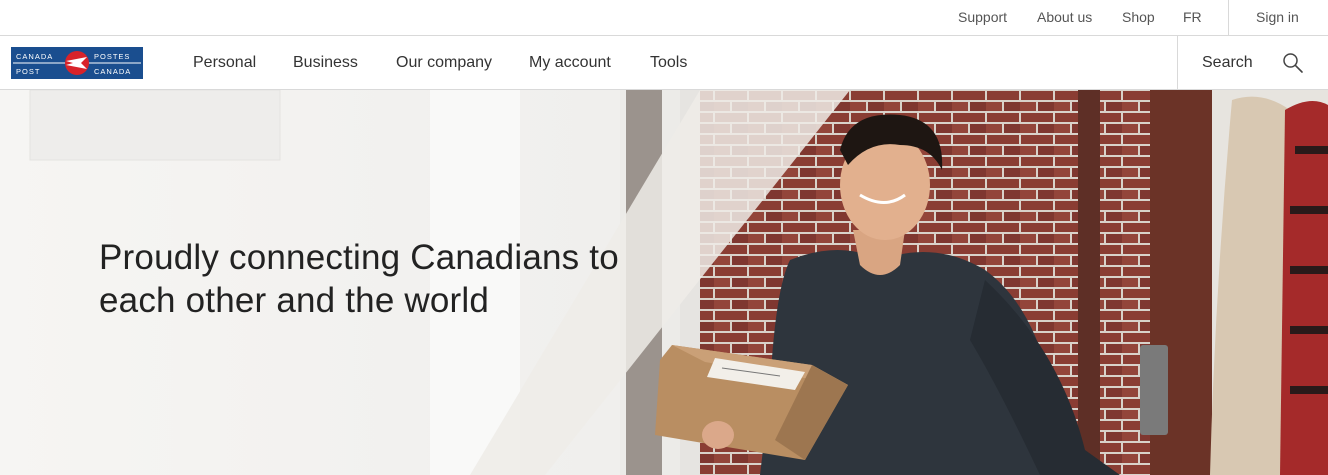  I want to click on svg-text: POSTES, so click(112, 56).